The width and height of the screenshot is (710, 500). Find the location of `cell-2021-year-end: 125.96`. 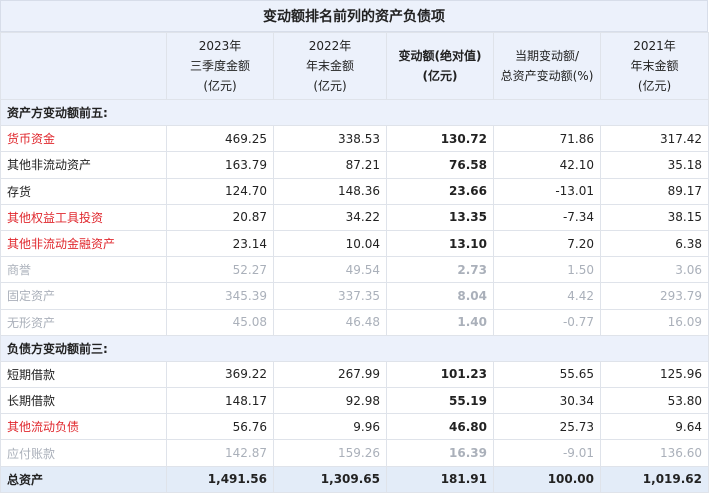

cell-2021-year-end: 125.96 is located at coordinates (654, 374).